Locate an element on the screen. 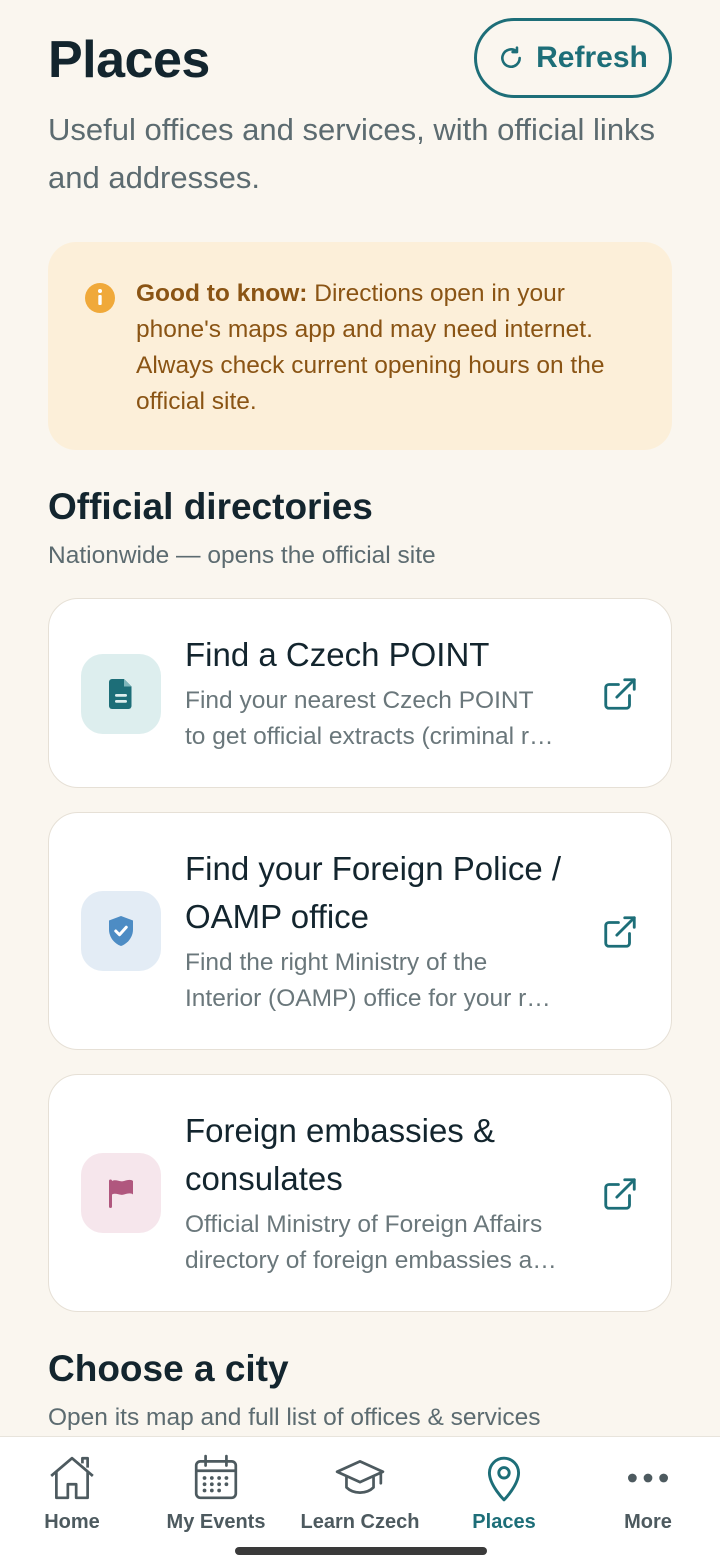 This screenshot has height=1566, width=720. nav-label: Places is located at coordinates (504, 1522).